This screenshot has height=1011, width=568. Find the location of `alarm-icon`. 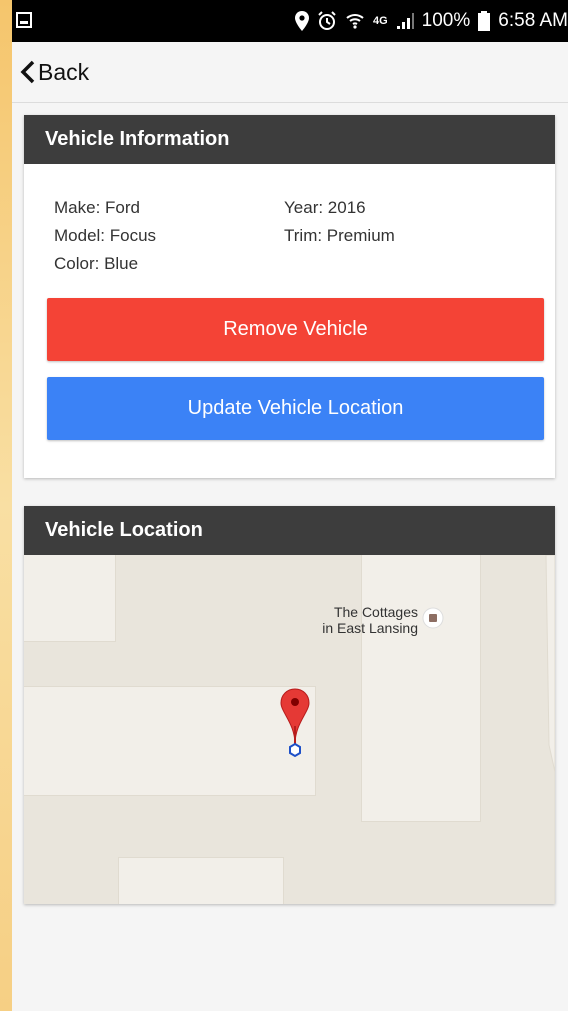

alarm-icon is located at coordinates (327, 20).